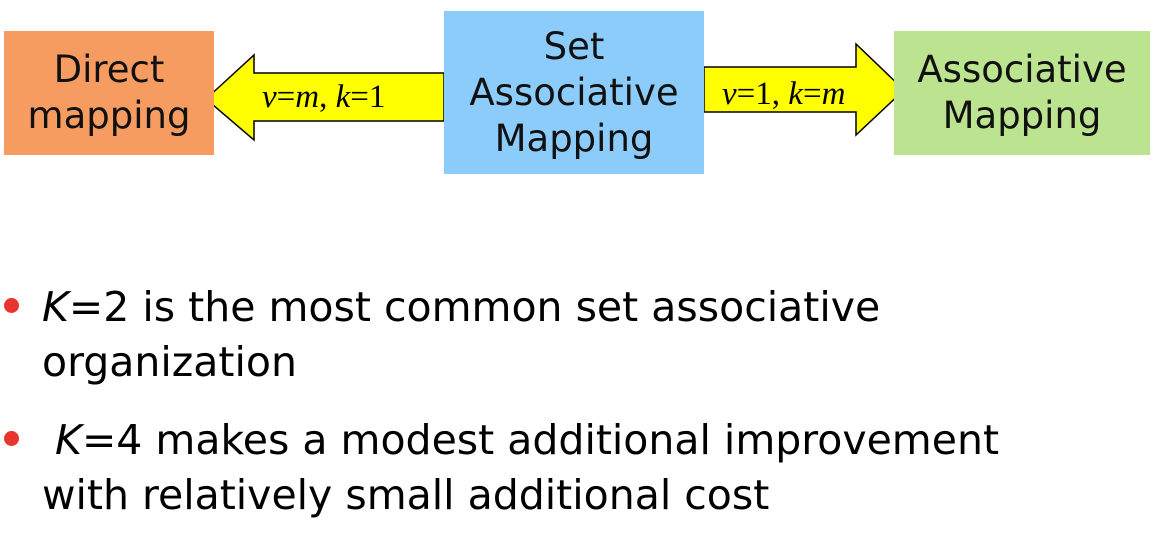  I want to click on label-left-var-k: k, so click(343, 97).